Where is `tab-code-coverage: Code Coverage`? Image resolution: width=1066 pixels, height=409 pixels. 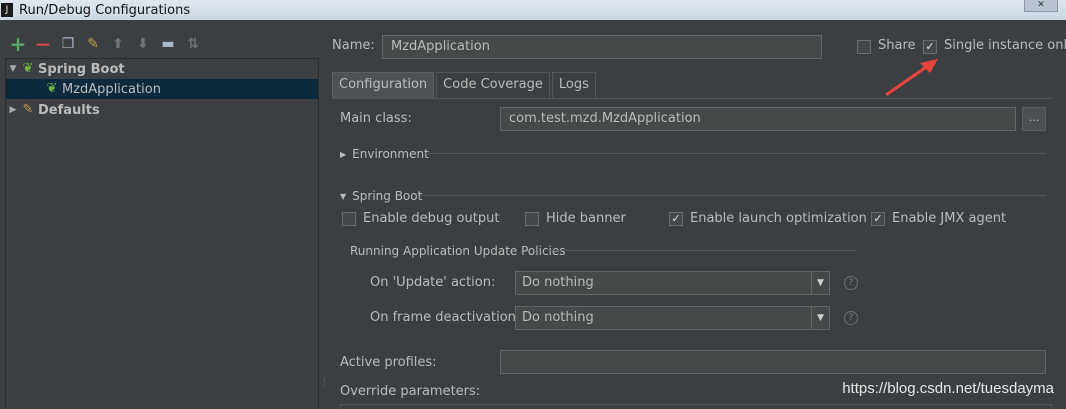 tab-code-coverage: Code Coverage is located at coordinates (493, 85).